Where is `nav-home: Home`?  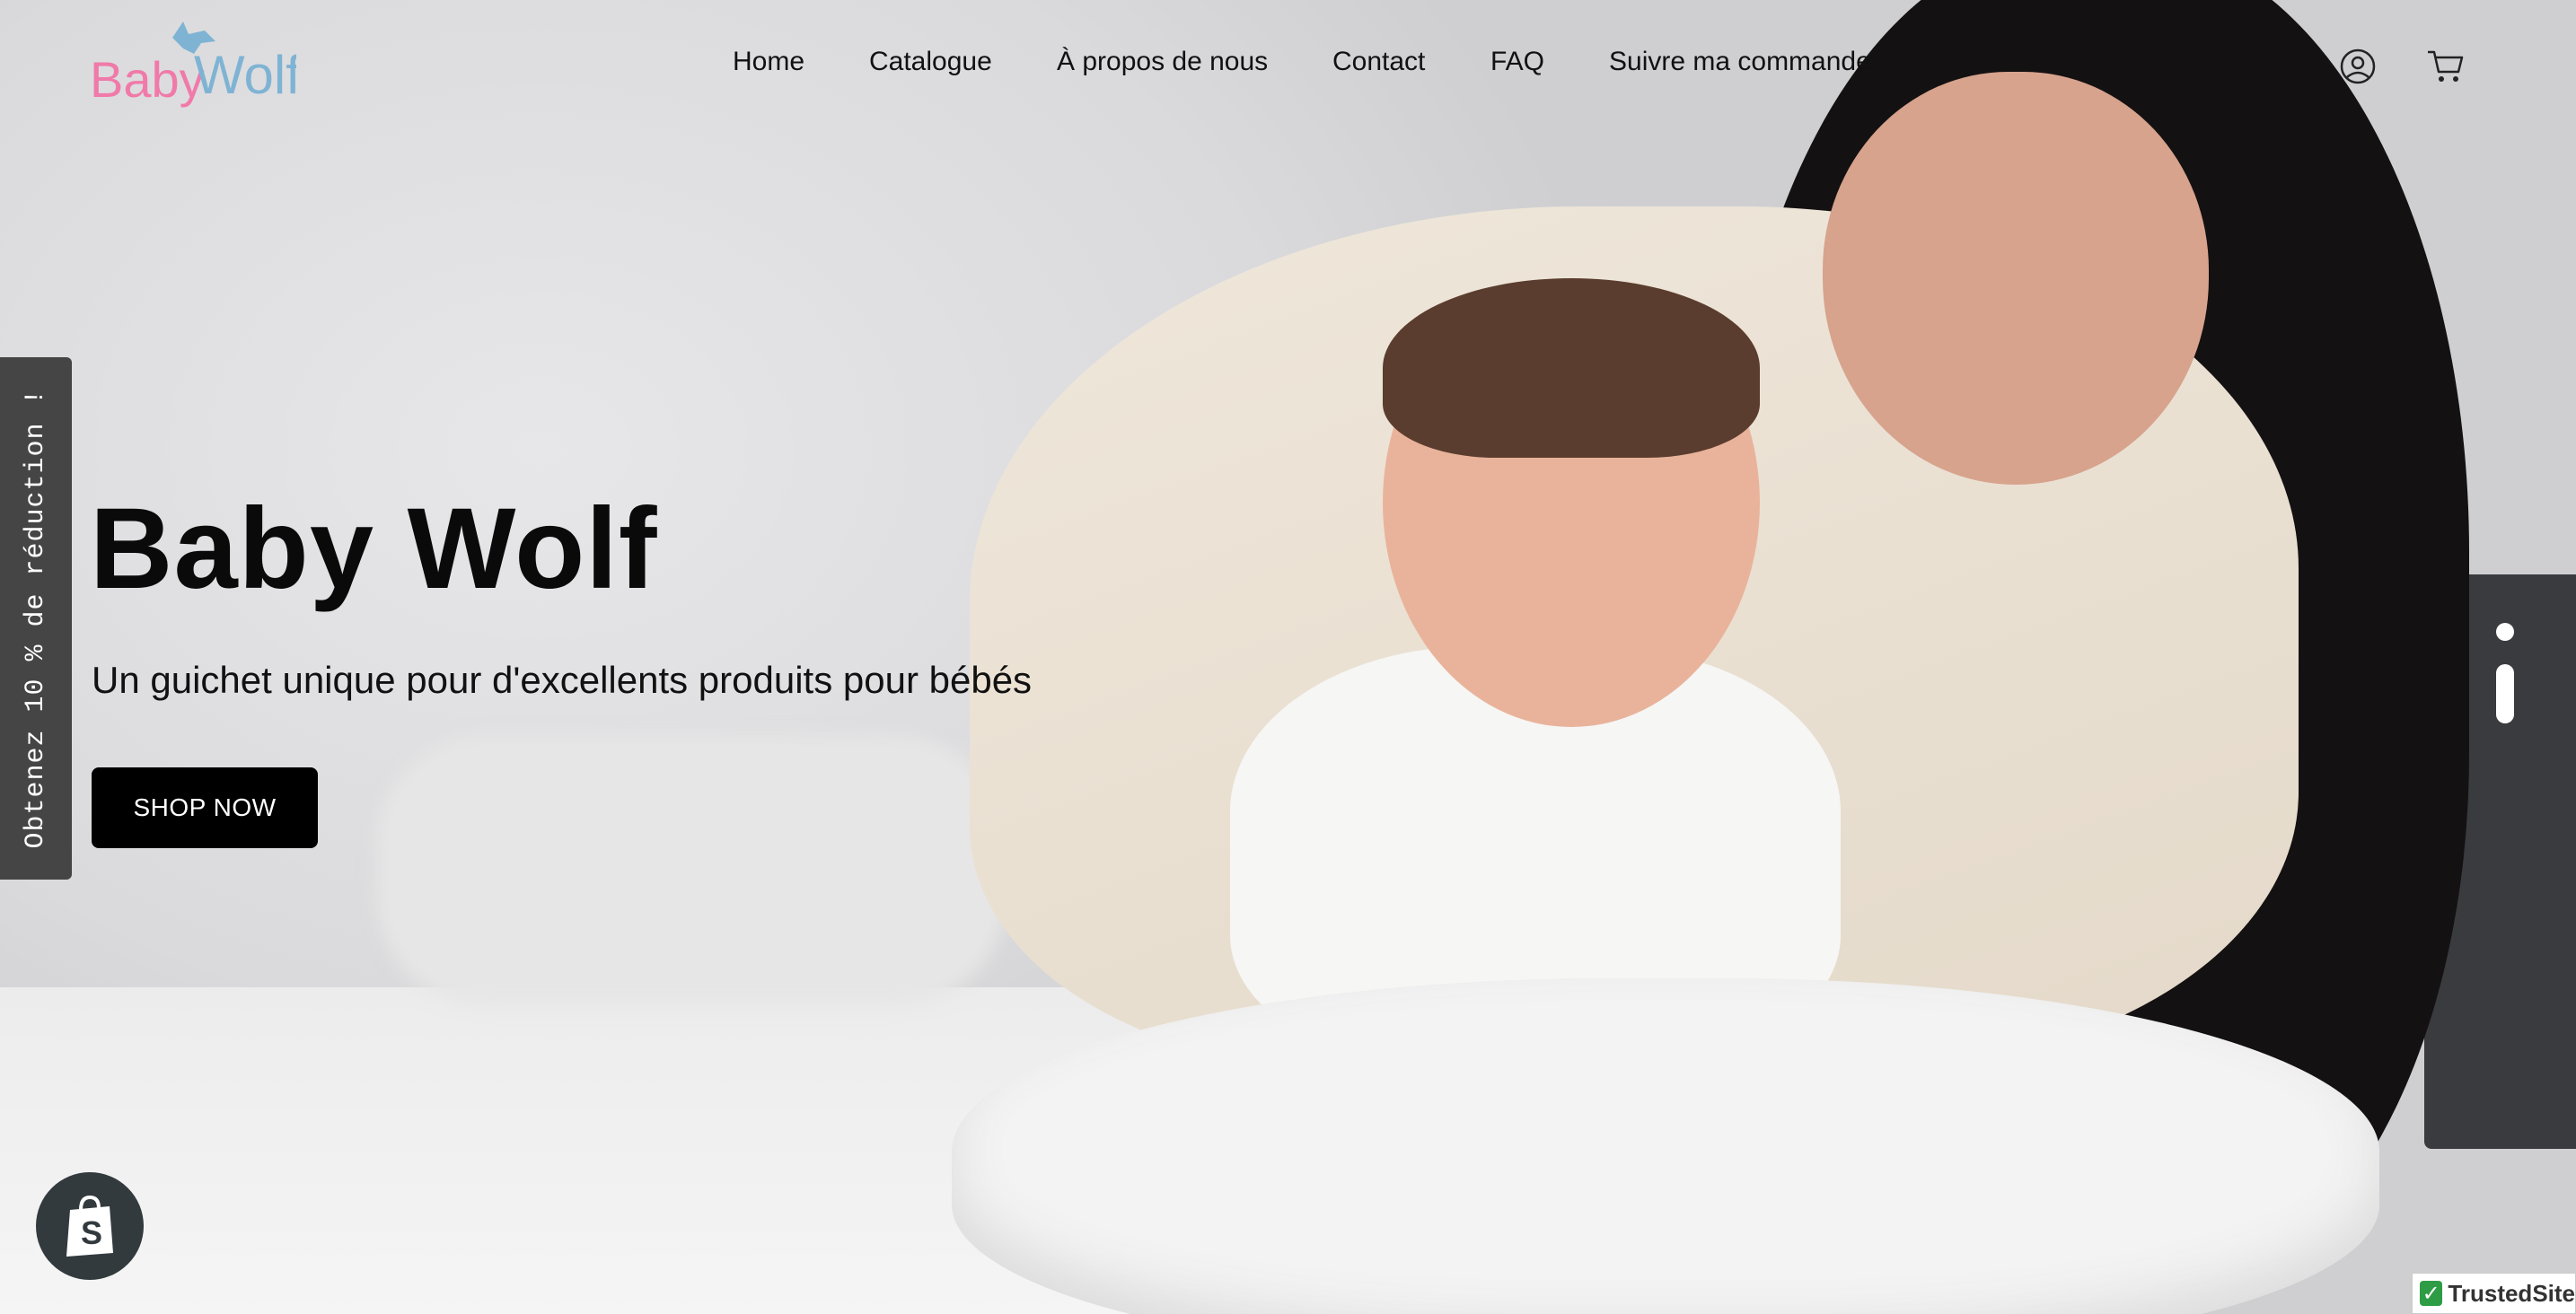
nav-home: Home is located at coordinates (768, 62).